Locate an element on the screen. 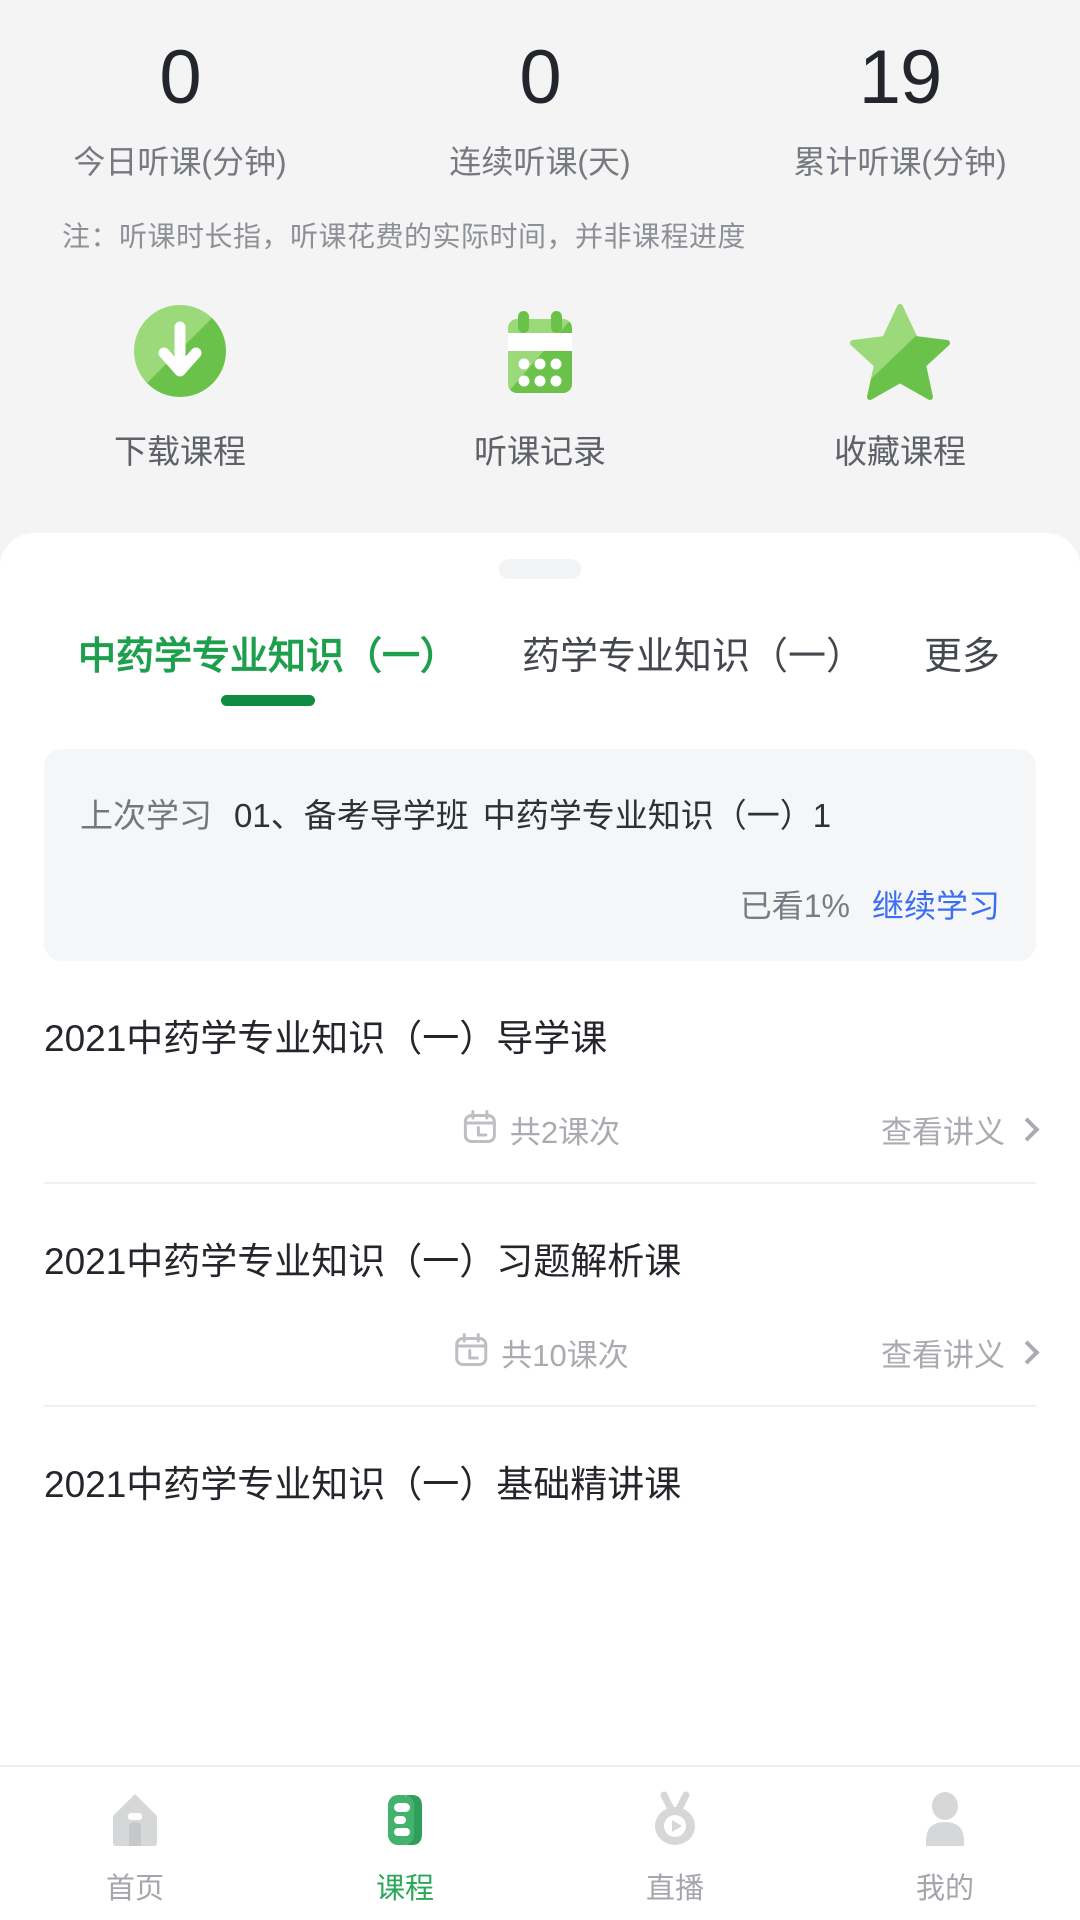  course-title: 2021中药学专业知识（一）习题解析课 is located at coordinates (363, 1262).